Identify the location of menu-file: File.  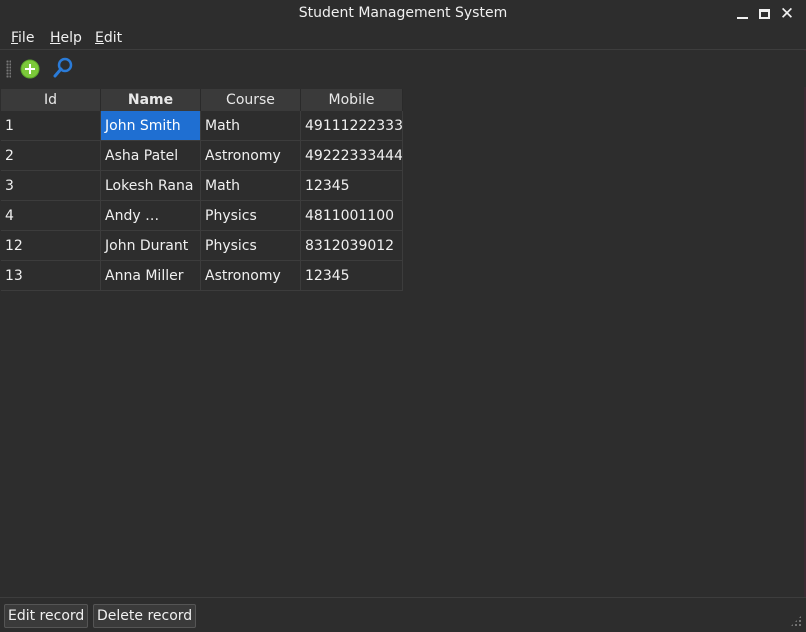
(22, 38).